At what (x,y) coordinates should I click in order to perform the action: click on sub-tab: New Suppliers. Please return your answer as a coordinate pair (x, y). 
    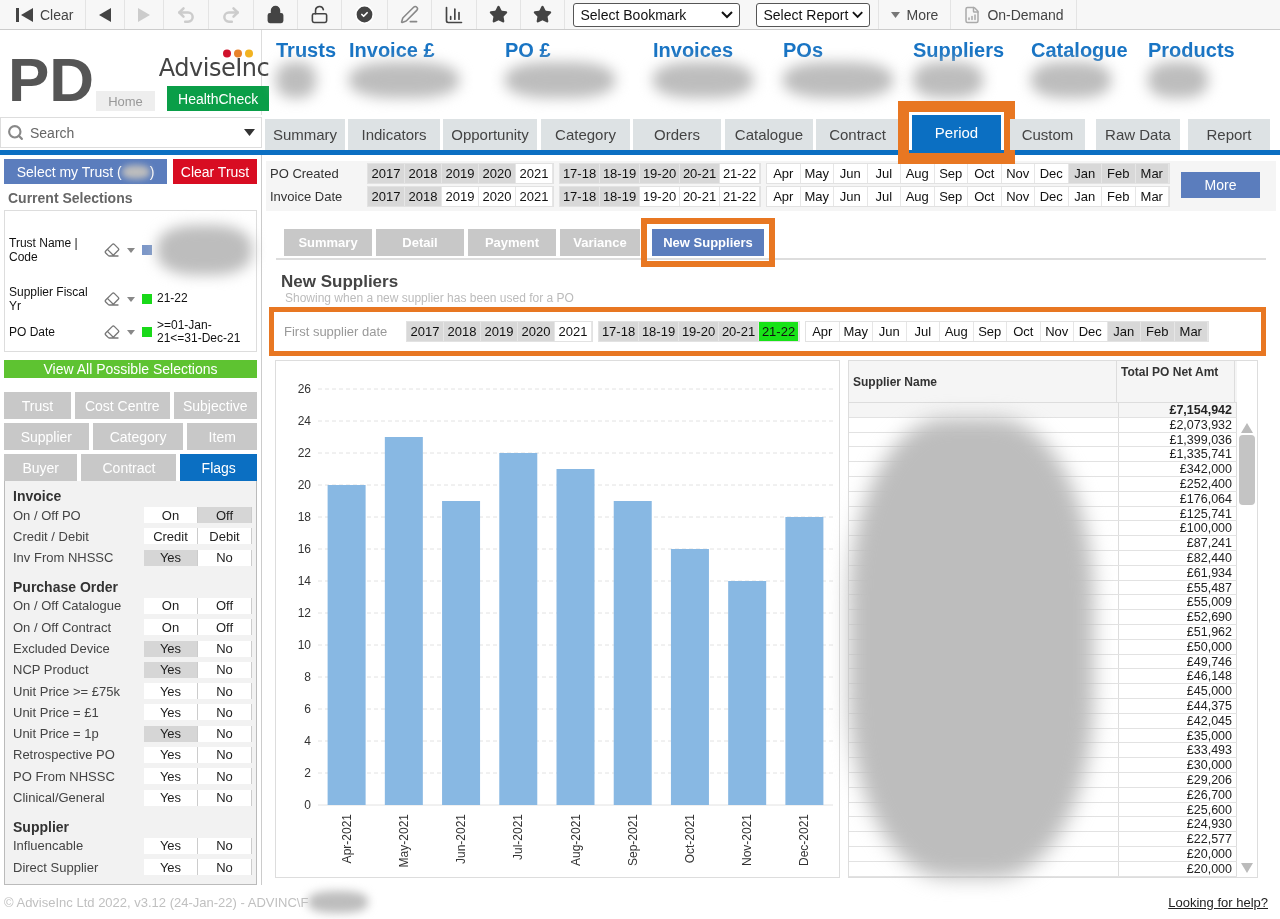
    Looking at the image, I should click on (708, 242).